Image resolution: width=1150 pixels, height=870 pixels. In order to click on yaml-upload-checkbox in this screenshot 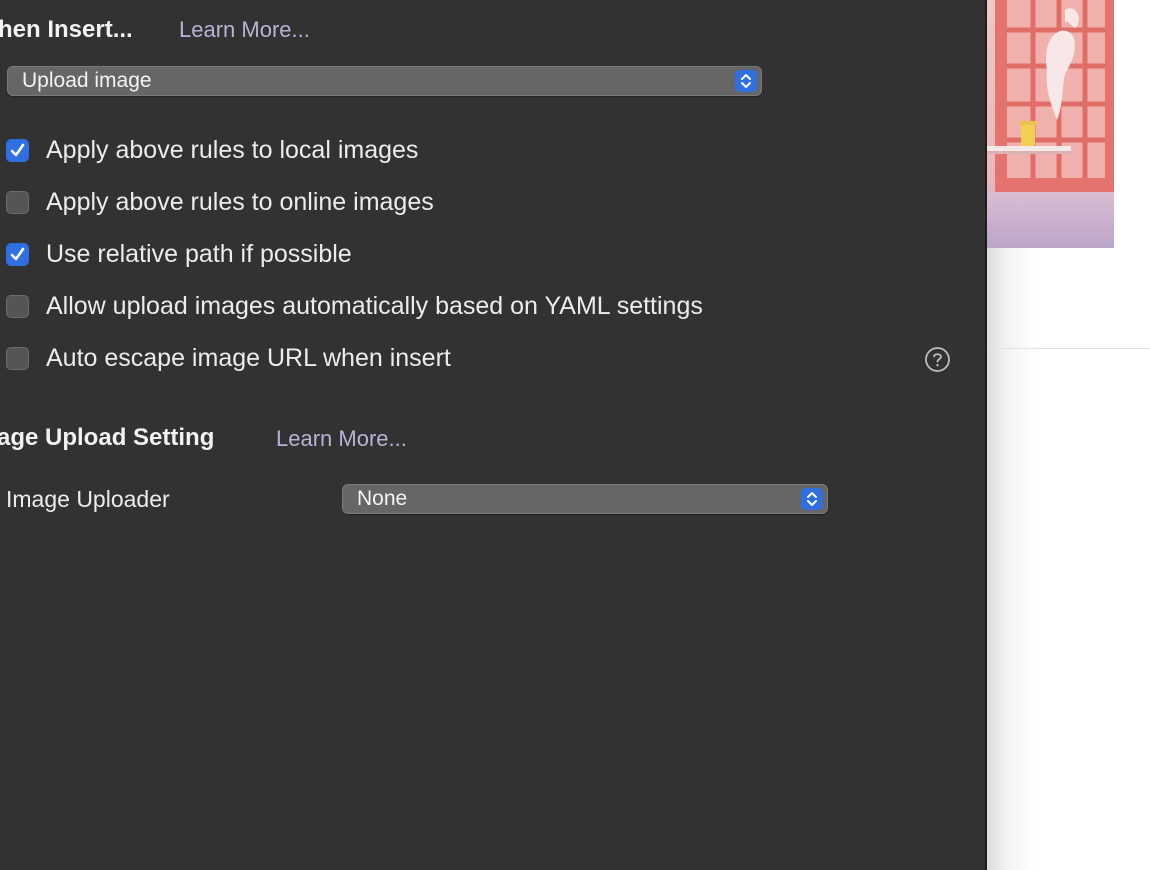, I will do `click(17, 306)`.